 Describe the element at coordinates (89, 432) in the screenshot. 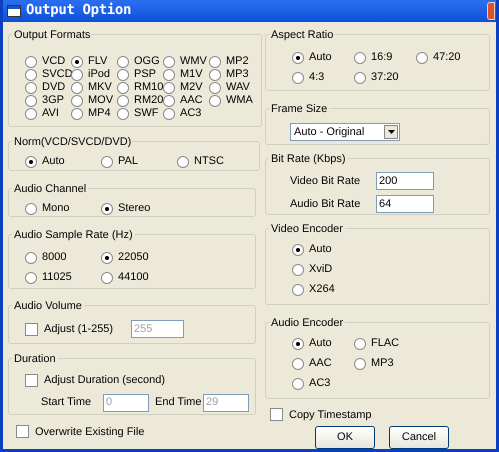

I see `checkbox-label: Overwrite Existing File` at that location.